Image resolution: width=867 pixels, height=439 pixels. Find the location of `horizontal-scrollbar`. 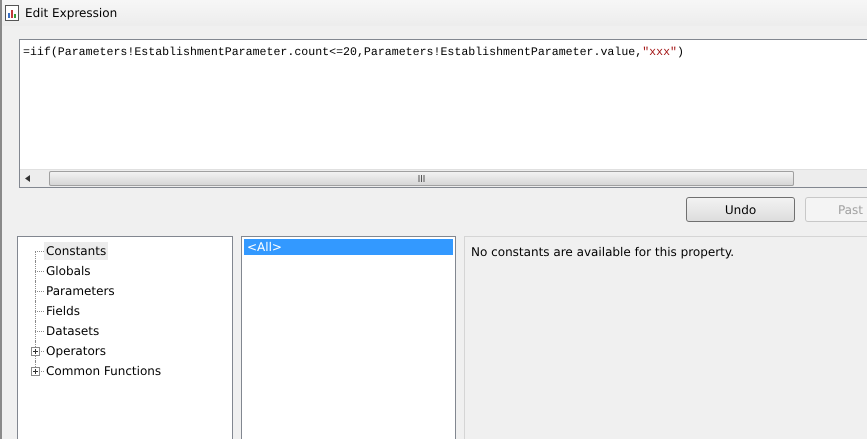

horizontal-scrollbar is located at coordinates (443, 178).